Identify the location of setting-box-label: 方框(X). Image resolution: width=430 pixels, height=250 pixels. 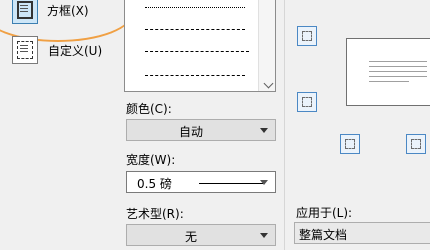
(68, 10).